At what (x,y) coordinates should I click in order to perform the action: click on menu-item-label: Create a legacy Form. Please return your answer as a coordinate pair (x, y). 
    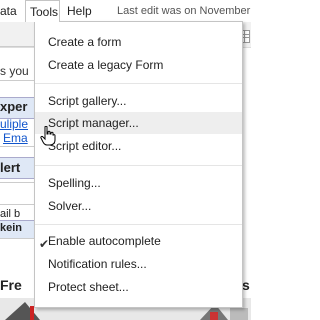
    Looking at the image, I should click on (106, 65).